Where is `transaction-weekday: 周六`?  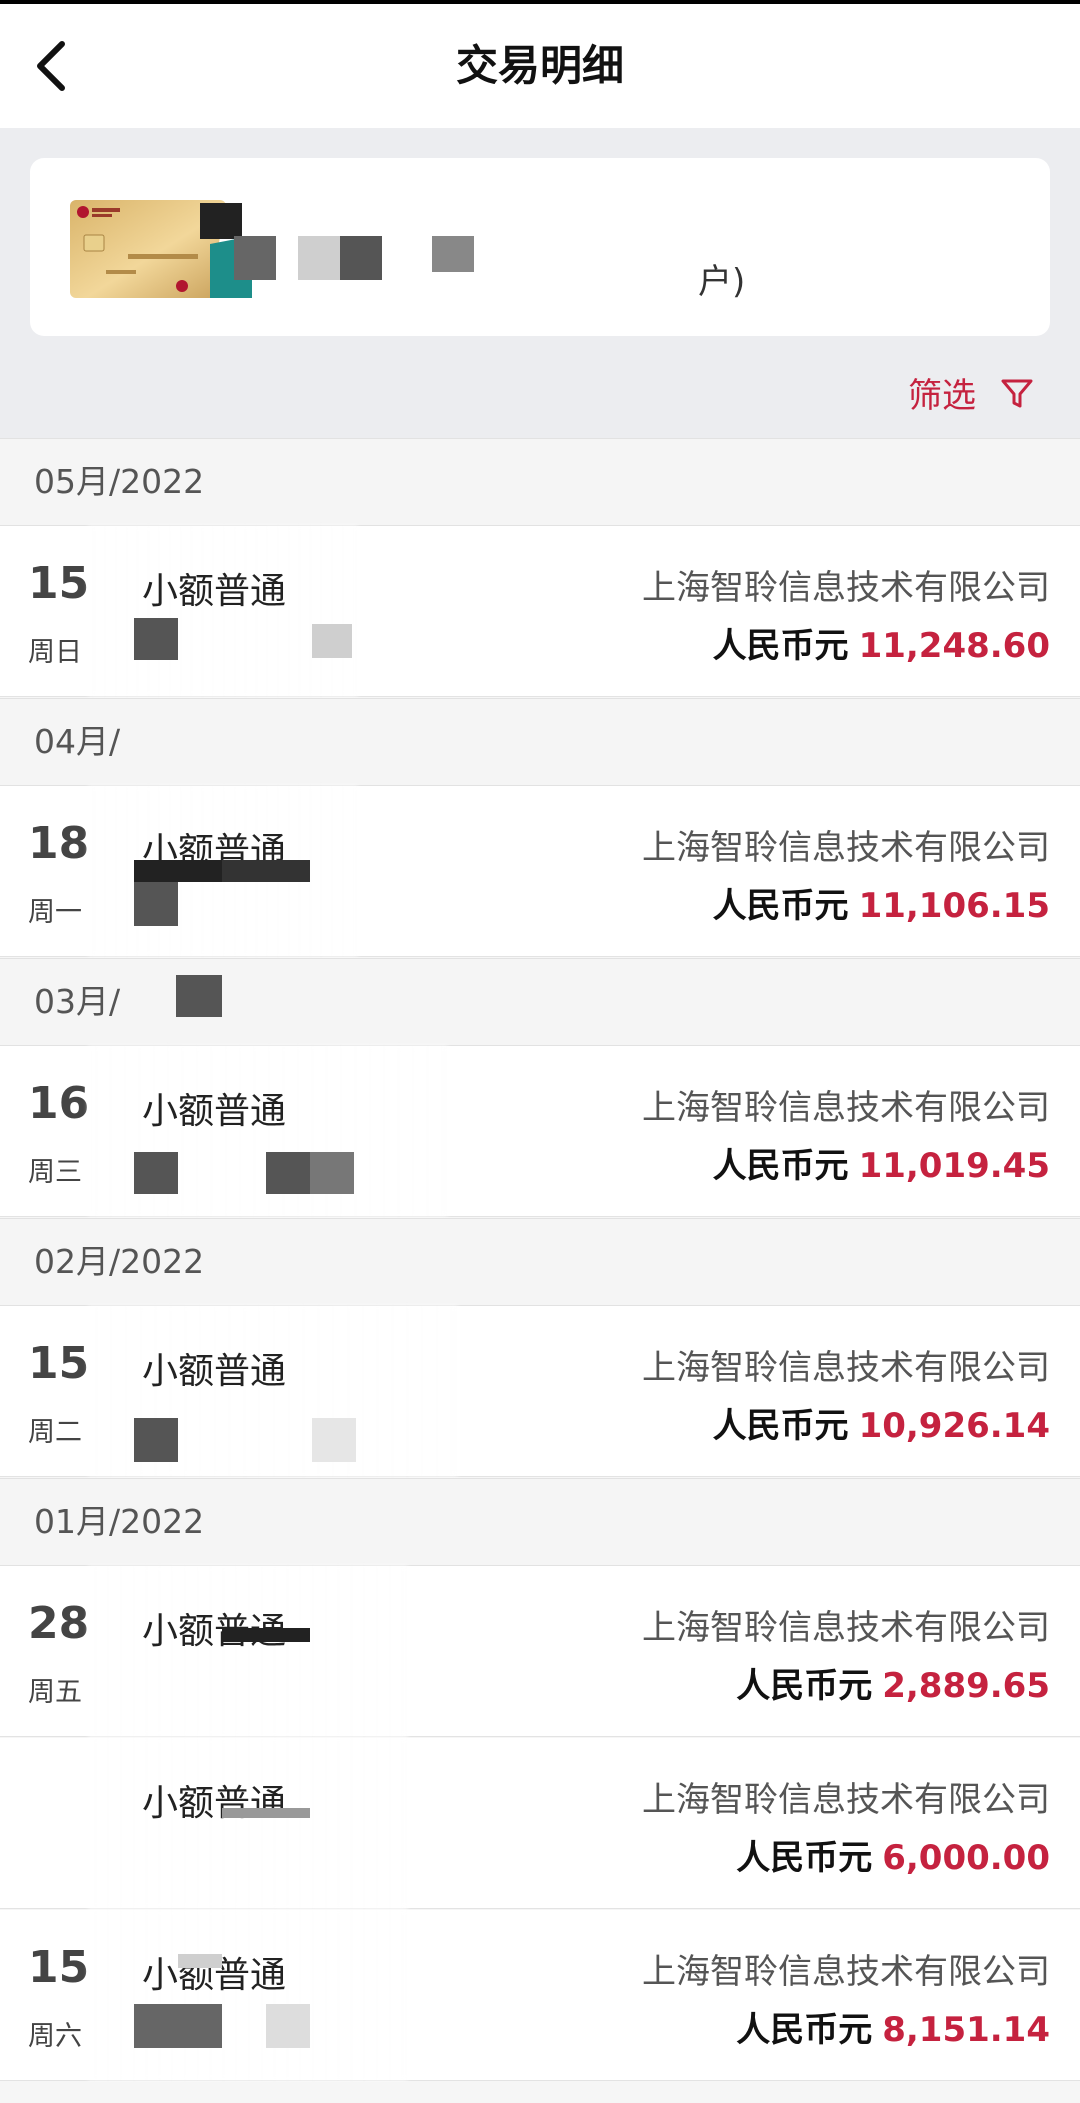 transaction-weekday: 周六 is located at coordinates (55, 2036).